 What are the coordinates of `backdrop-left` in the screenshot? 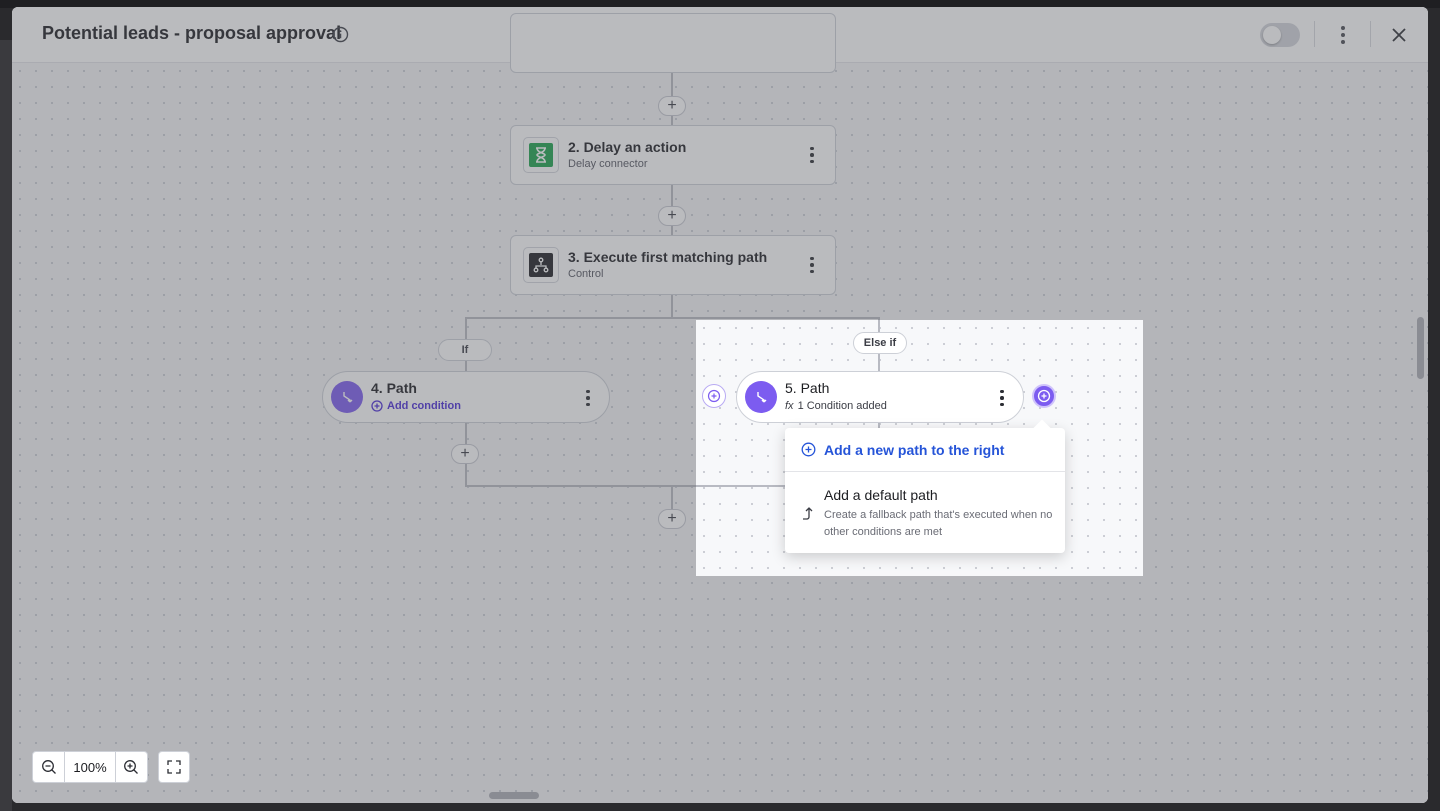 It's located at (6, 425).